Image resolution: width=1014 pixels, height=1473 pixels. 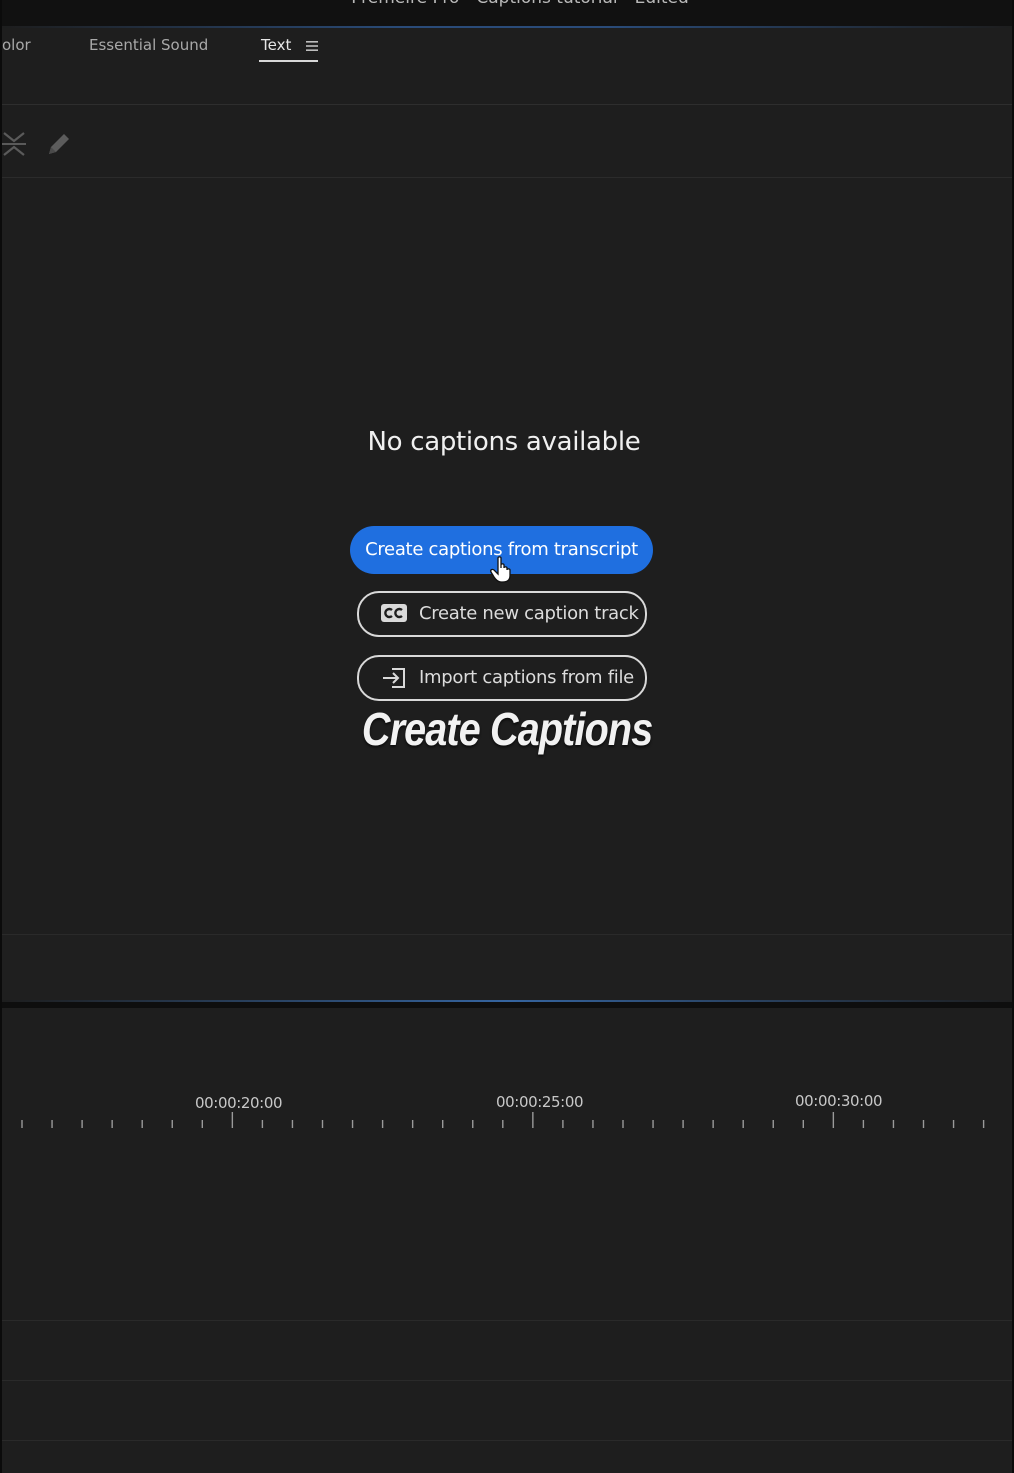 What do you see at coordinates (529, 613) in the screenshot?
I see `create-new-caption-track-label: Create new caption track` at bounding box center [529, 613].